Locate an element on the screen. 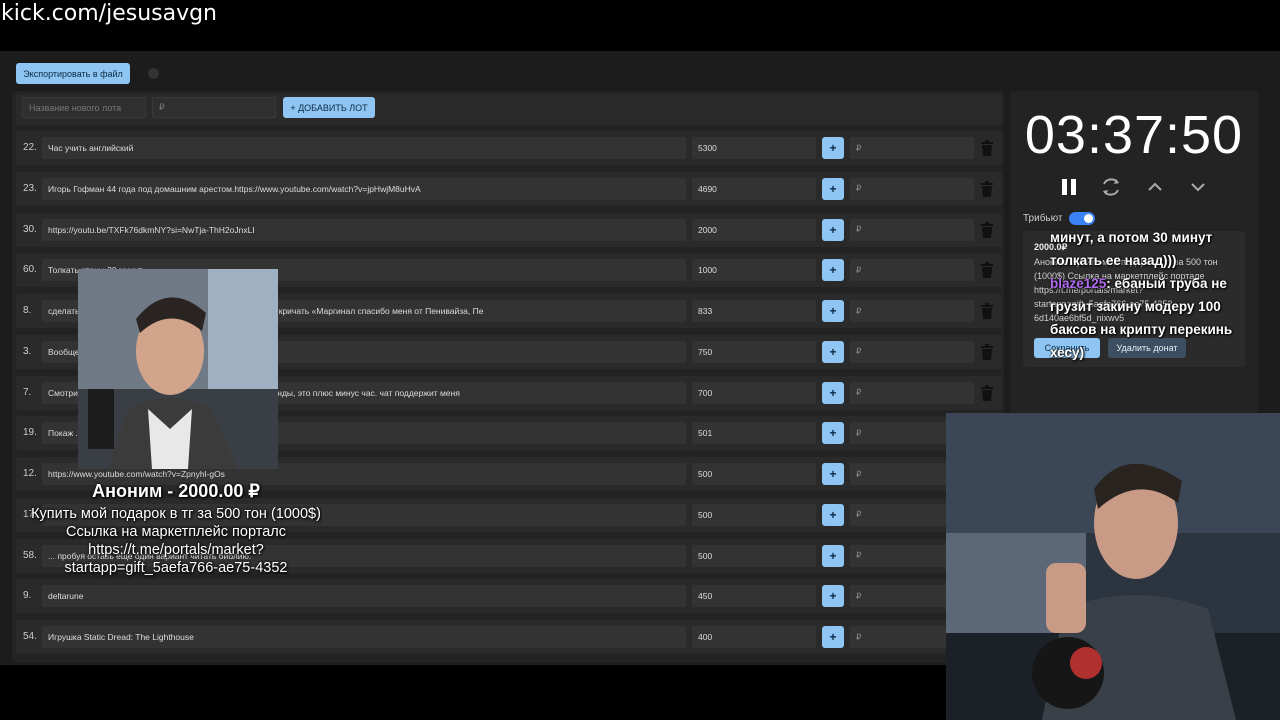  new-lot-name-input: Название нового лота is located at coordinates (84, 107).